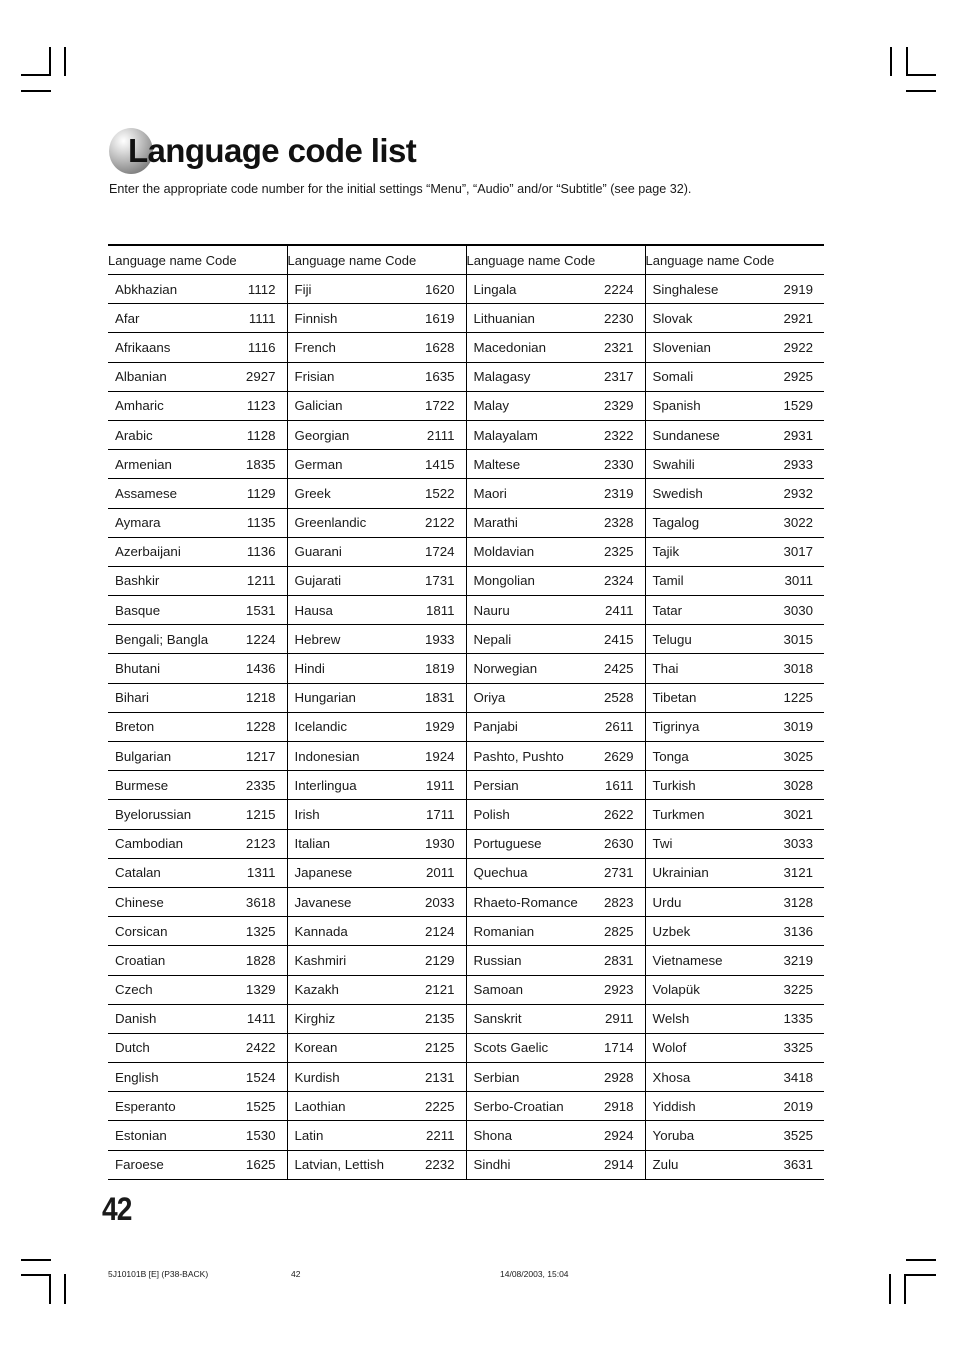 This screenshot has height=1351, width=954. Describe the element at coordinates (522, 814) in the screenshot. I see `language-name: Polish` at that location.